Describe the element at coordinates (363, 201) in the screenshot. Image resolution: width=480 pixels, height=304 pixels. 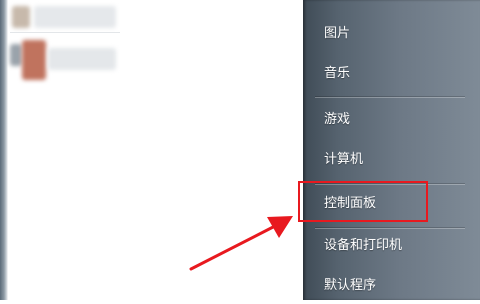
I see `annotation-highlight-box` at that location.